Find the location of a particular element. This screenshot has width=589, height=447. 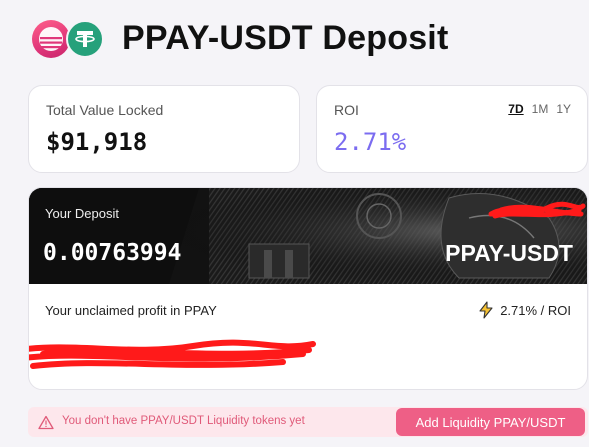

profit-roi-text: 2.71% / ROI is located at coordinates (535, 310).